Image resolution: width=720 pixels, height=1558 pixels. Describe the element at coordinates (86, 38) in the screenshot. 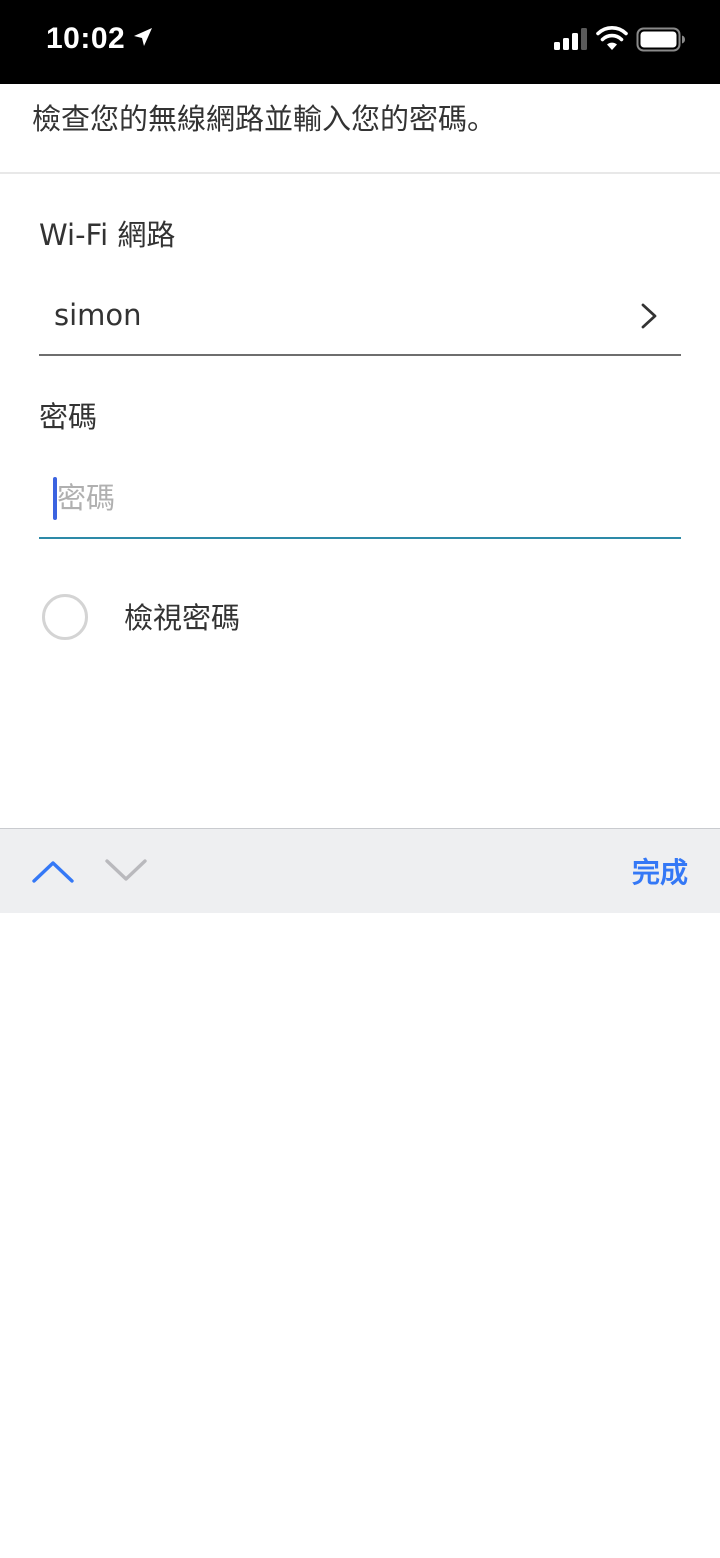

I see `status-time: 10:02` at that location.